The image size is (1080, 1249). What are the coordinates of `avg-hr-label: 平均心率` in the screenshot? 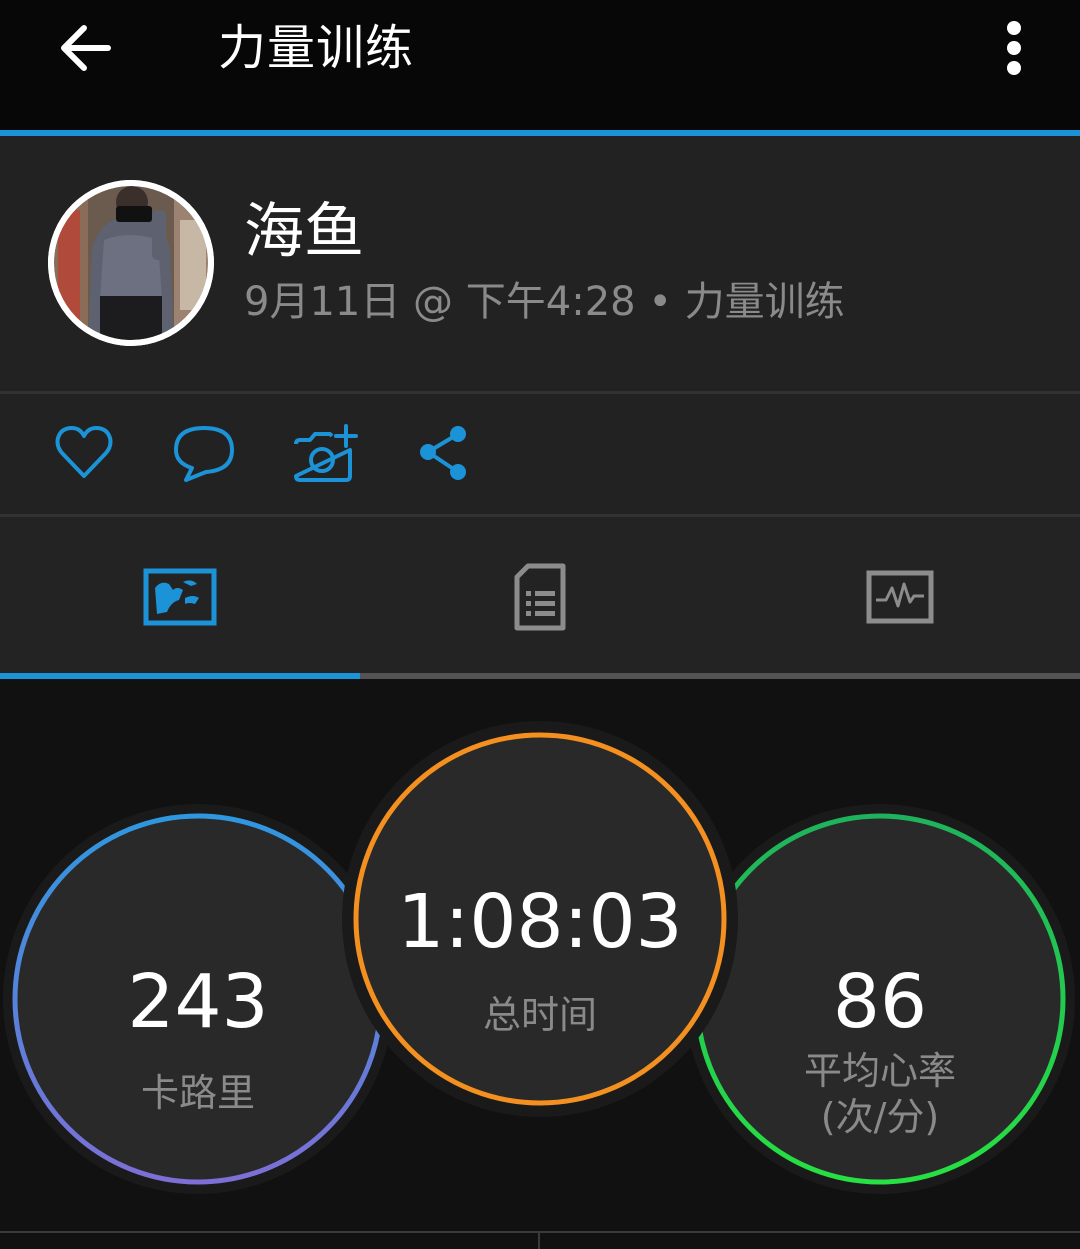 It's located at (879, 1071).